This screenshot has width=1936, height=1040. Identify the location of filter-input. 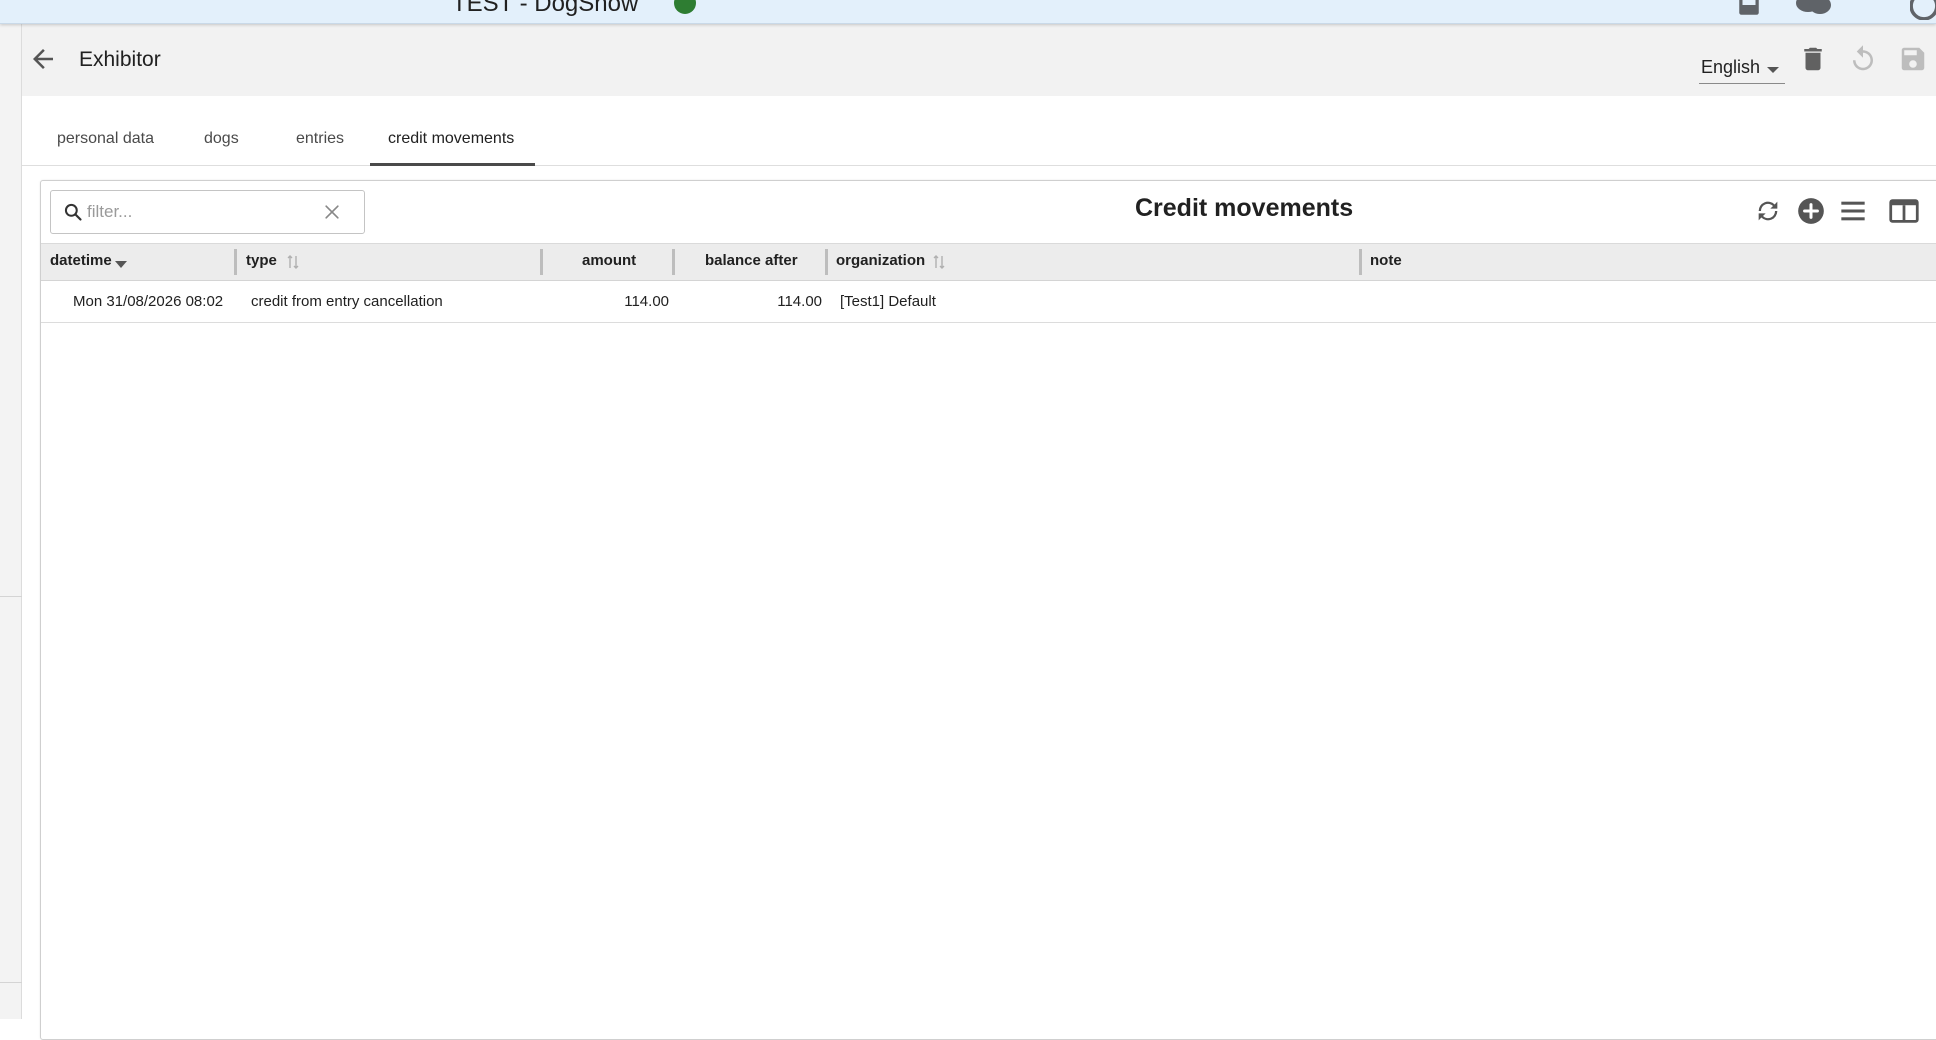
(197, 212).